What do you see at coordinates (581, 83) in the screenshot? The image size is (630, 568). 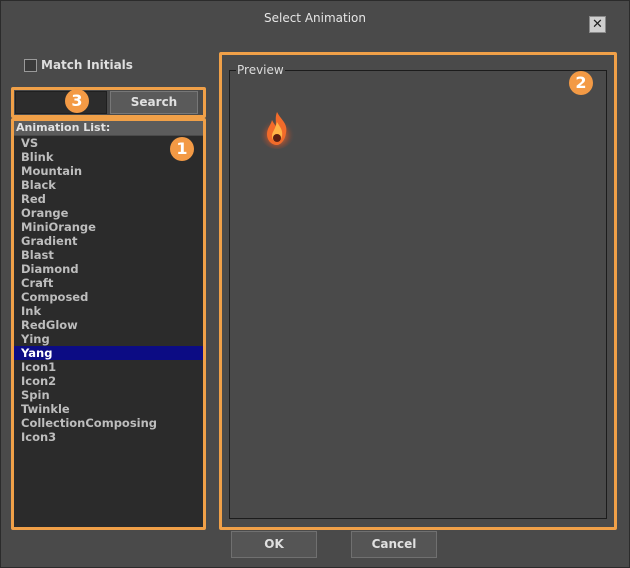 I see `annotation-badge-2: 2` at bounding box center [581, 83].